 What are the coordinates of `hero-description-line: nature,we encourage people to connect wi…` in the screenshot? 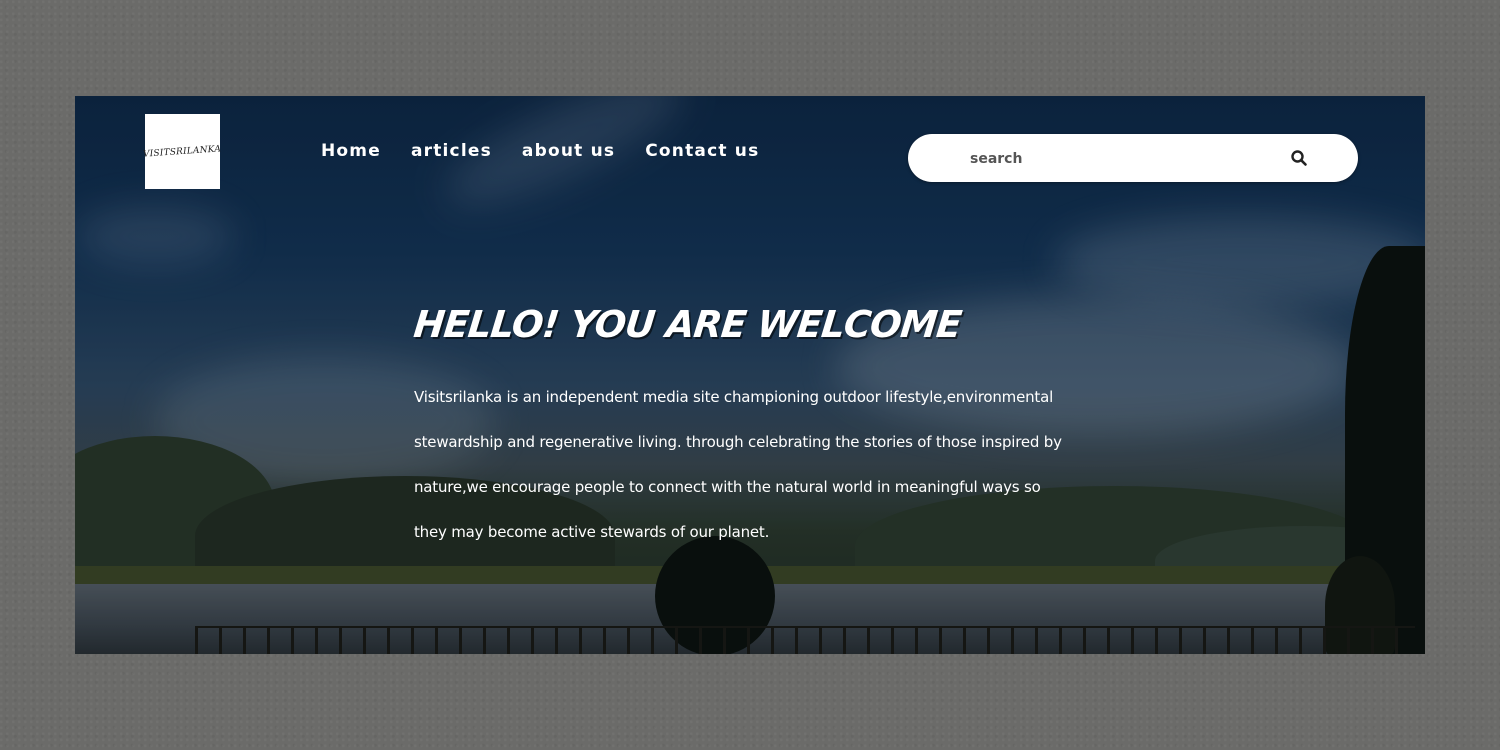 It's located at (727, 487).